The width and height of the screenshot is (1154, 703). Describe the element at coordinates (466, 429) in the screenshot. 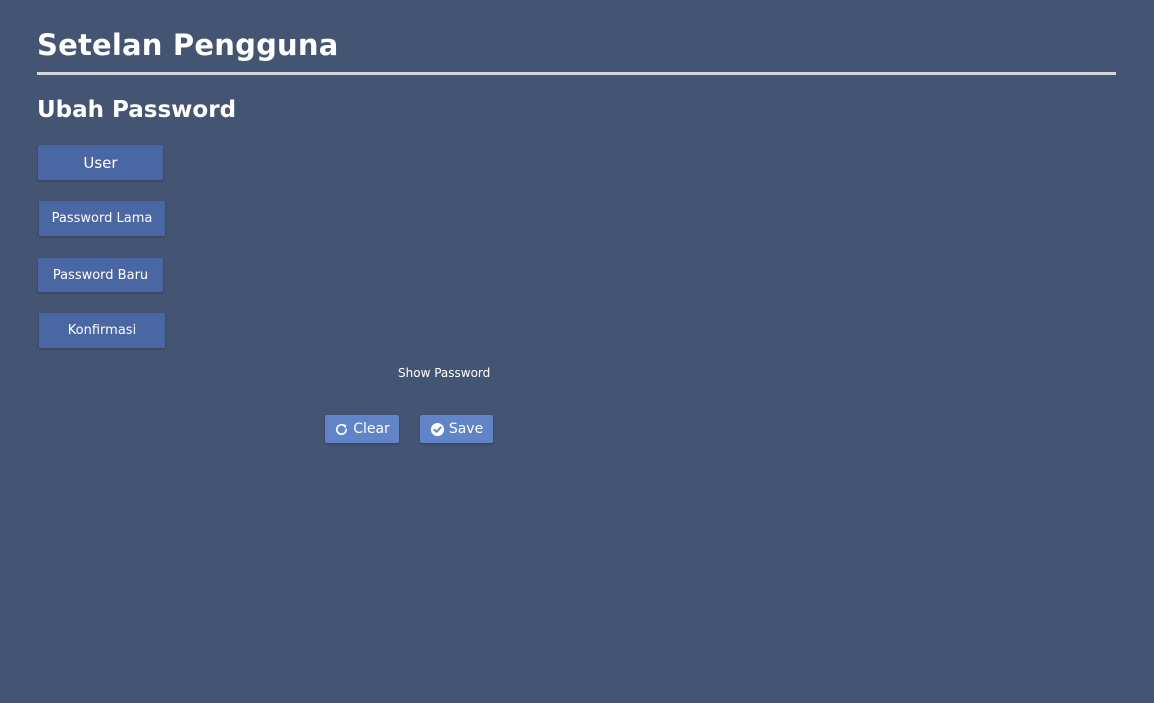

I see `save-button-label: Save` at that location.